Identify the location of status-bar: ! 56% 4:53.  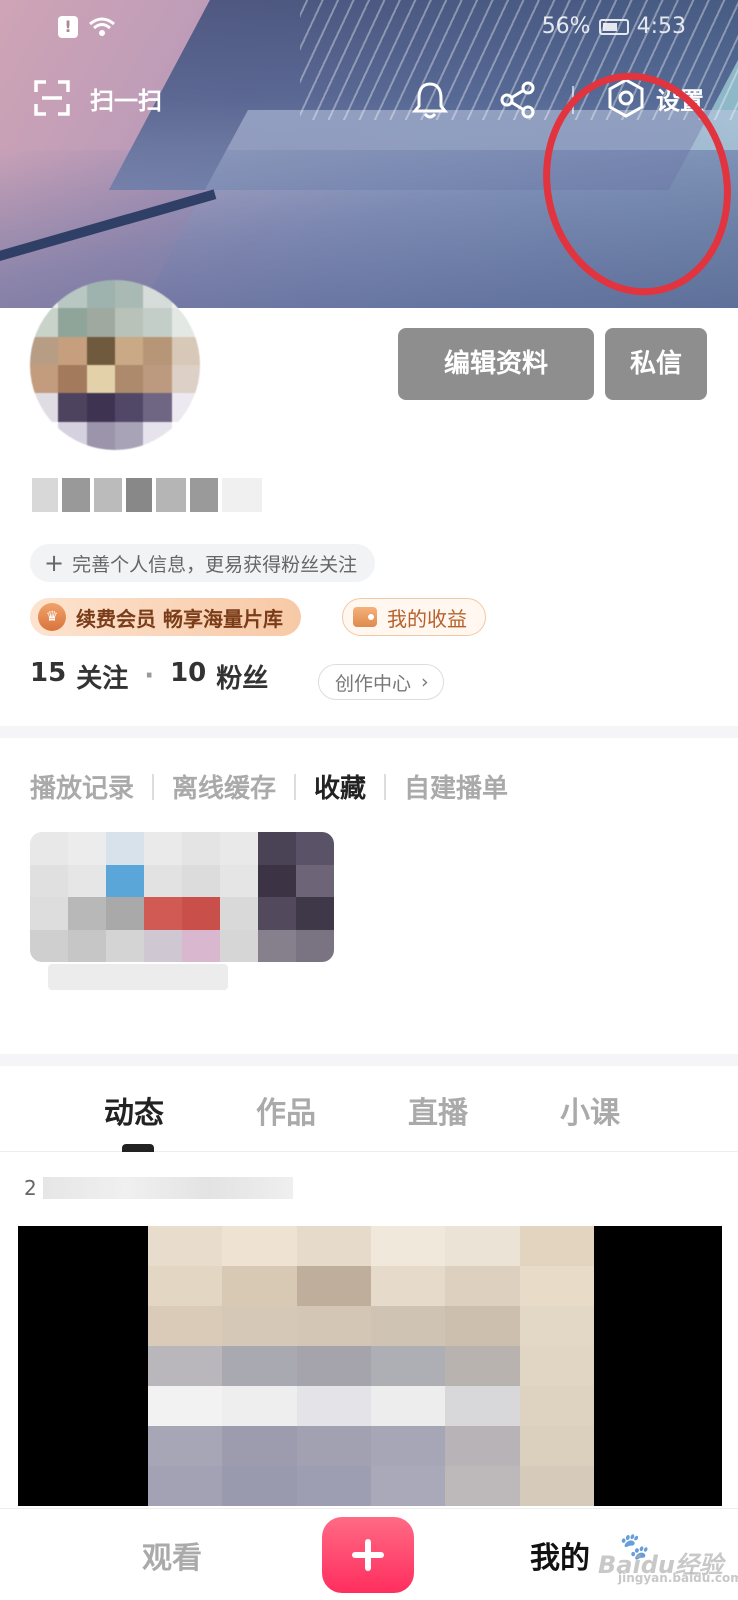
(369, 29).